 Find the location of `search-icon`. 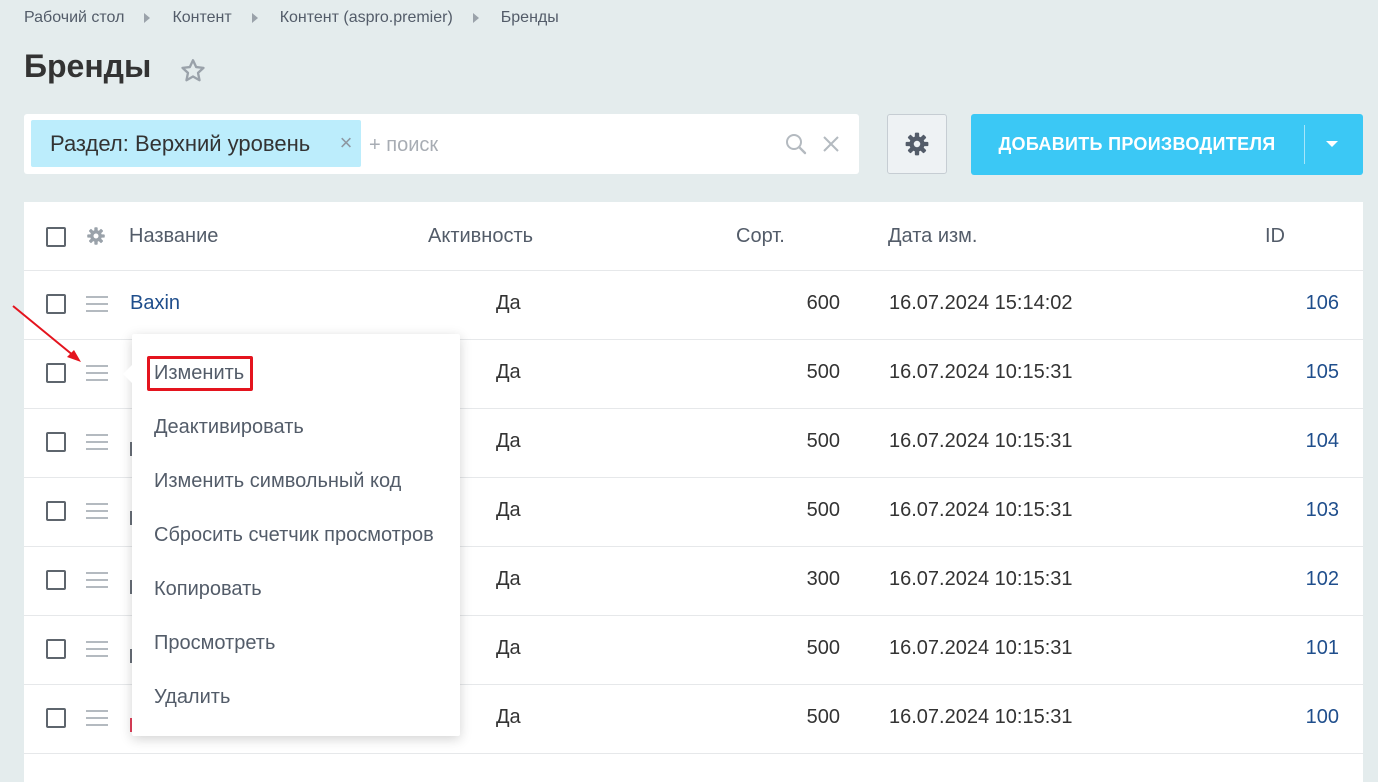

search-icon is located at coordinates (796, 144).